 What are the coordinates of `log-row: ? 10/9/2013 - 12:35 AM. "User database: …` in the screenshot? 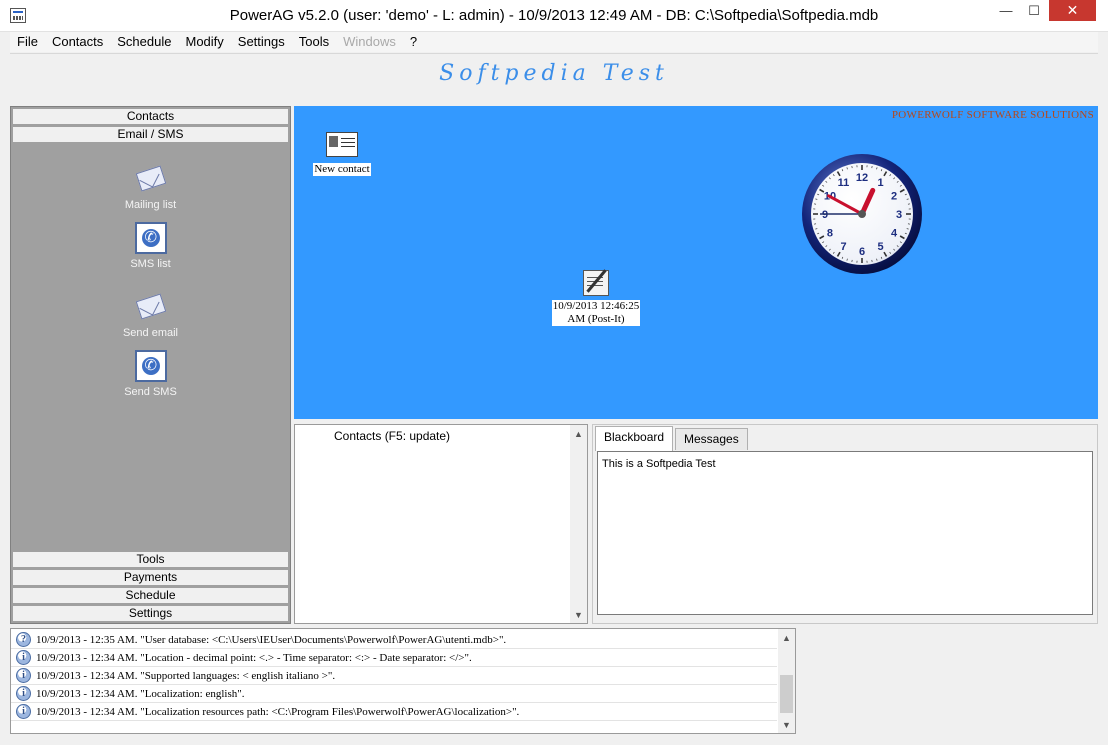 It's located at (394, 640).